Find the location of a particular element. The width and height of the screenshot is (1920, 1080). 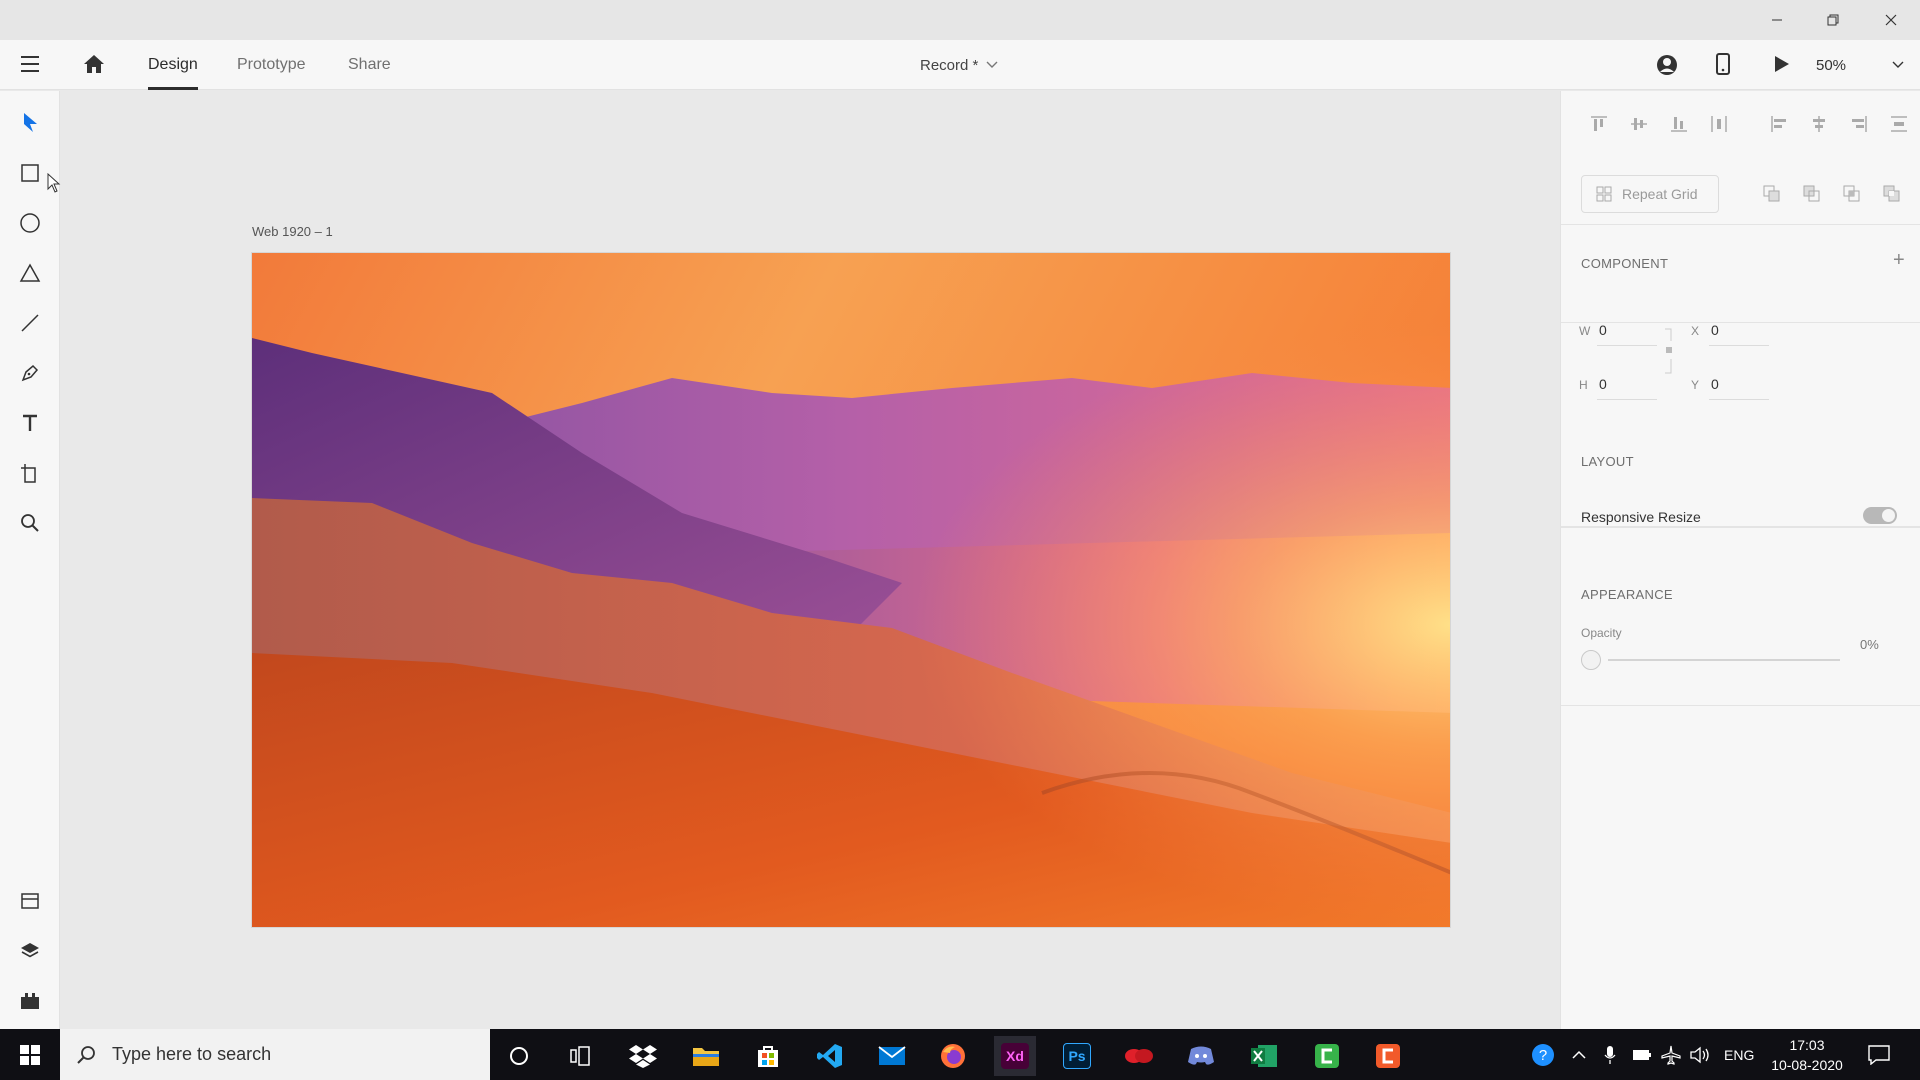

discord-icon is located at coordinates (1201, 1055).